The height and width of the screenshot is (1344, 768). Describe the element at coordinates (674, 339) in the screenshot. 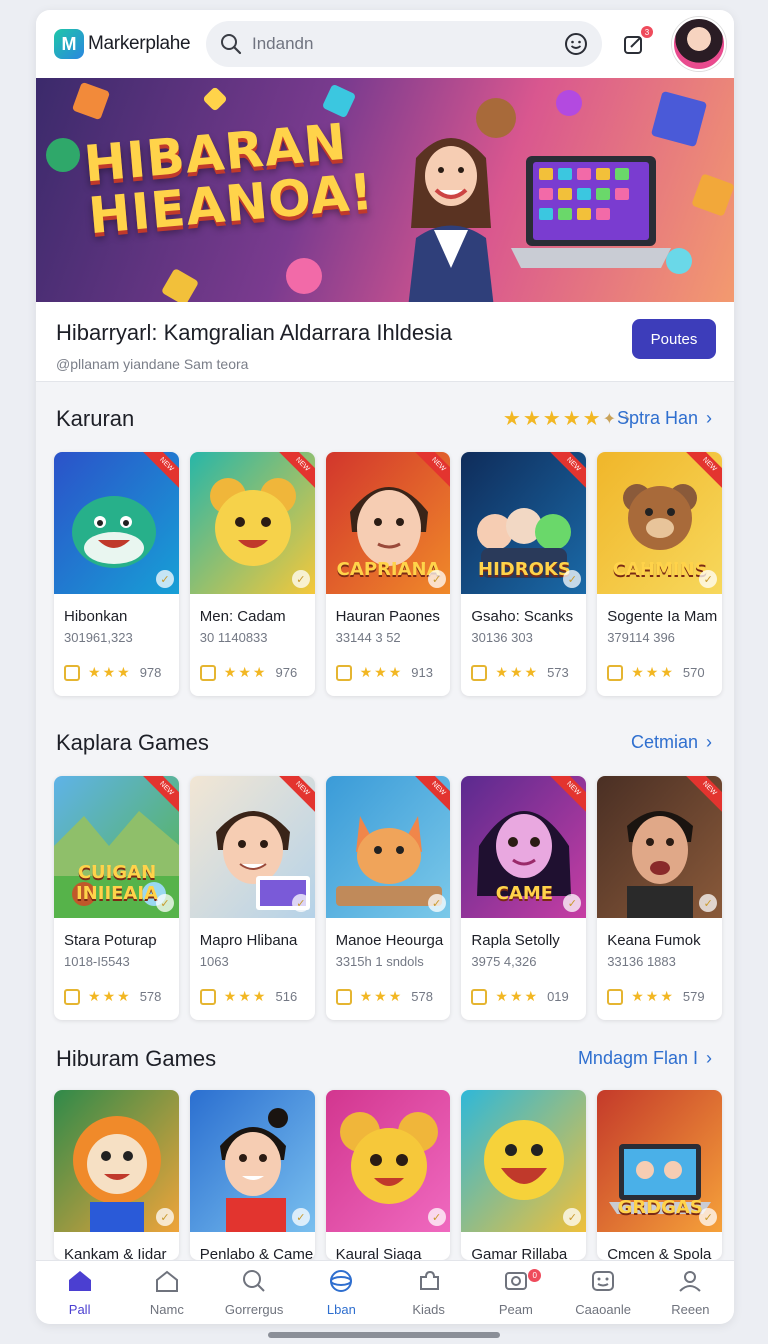

I see `promo-button: Poutes` at that location.